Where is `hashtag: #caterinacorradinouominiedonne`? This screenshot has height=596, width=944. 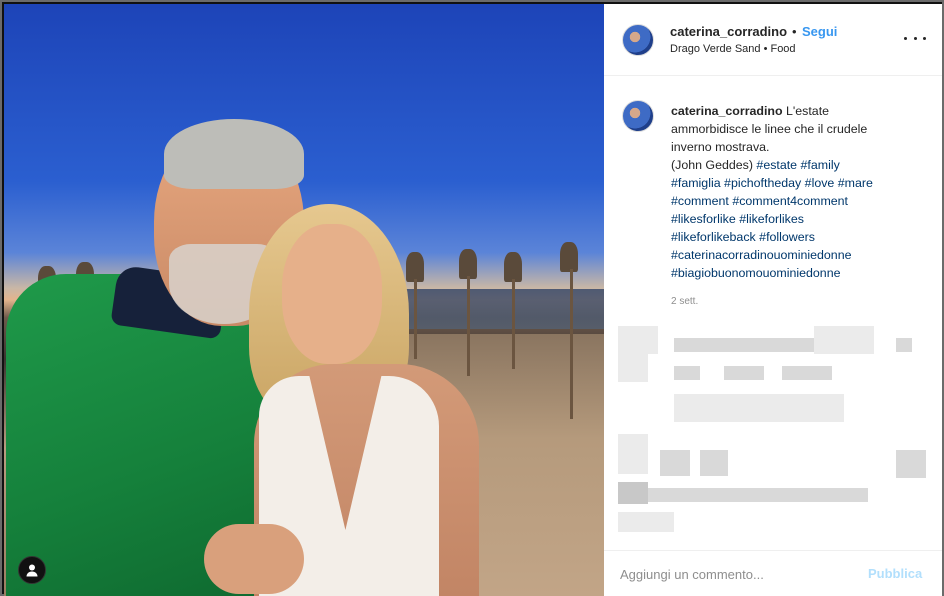
hashtag: #caterinacorradinouominiedonne is located at coordinates (761, 255).